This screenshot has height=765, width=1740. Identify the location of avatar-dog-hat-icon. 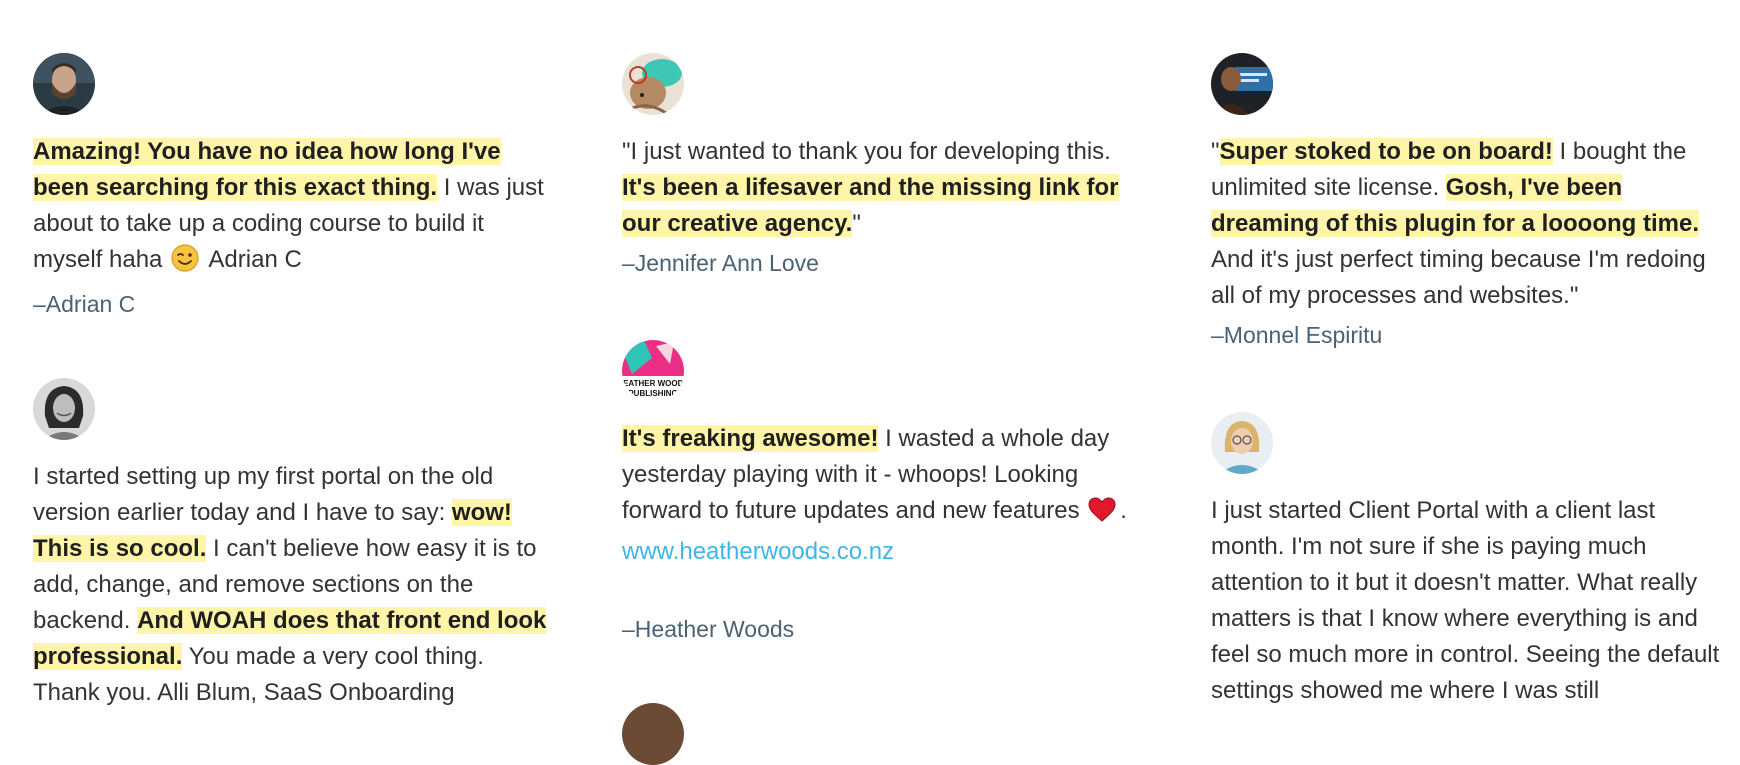
(653, 84).